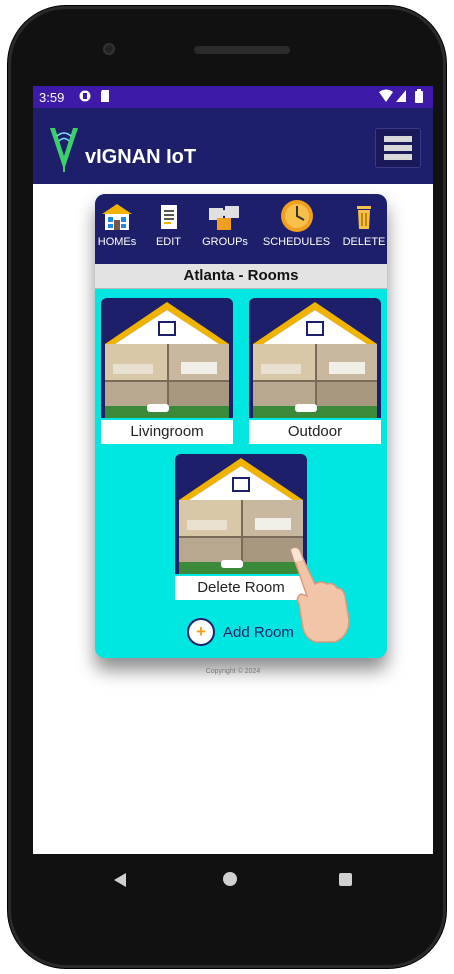  What do you see at coordinates (386, 95) in the screenshot?
I see `wifi-icon` at bounding box center [386, 95].